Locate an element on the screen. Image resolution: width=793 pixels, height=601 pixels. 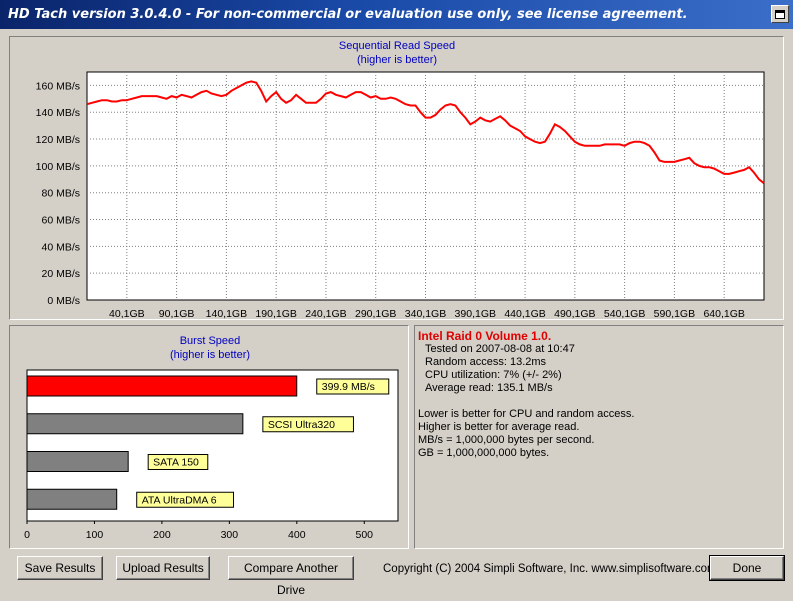
done-button: Done is located at coordinates (747, 568).